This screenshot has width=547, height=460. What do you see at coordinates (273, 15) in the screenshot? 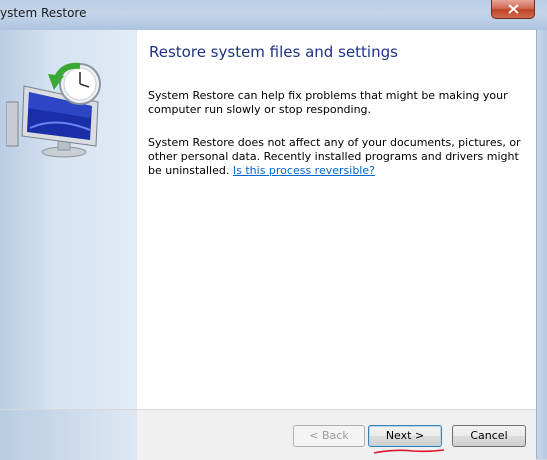
I see `title-bar: ystem Restore` at bounding box center [273, 15].